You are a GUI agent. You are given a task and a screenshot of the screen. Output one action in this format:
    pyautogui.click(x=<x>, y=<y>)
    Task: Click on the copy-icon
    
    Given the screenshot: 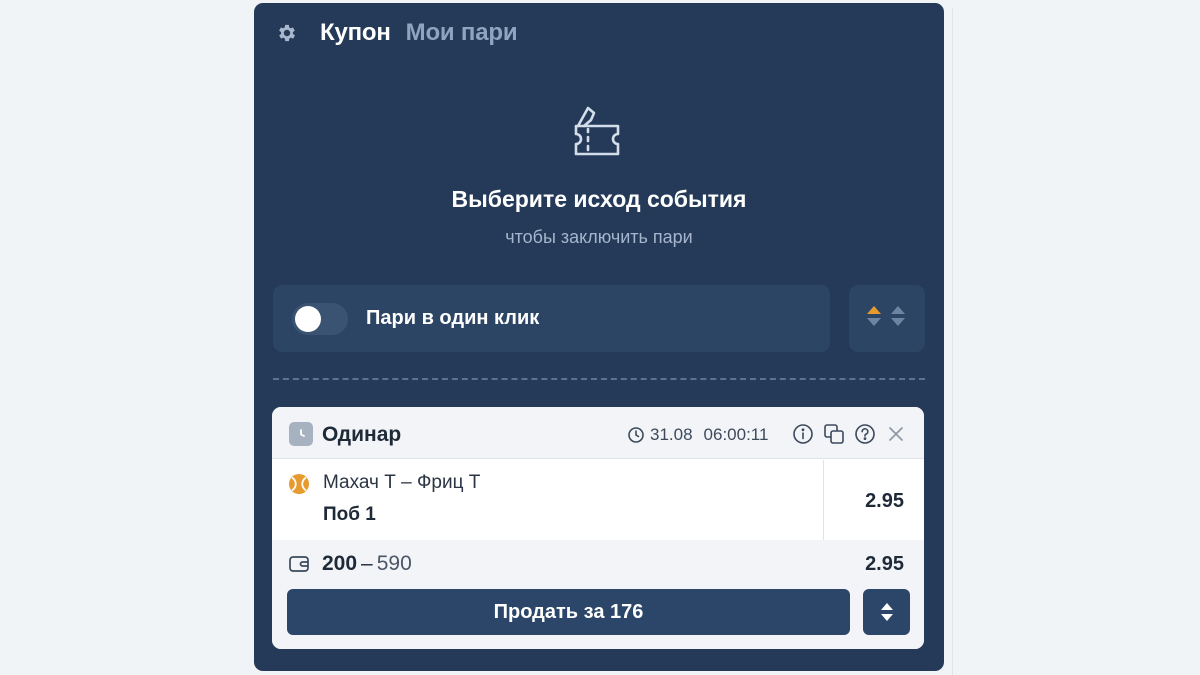 What is the action you would take?
    pyautogui.click(x=834, y=434)
    